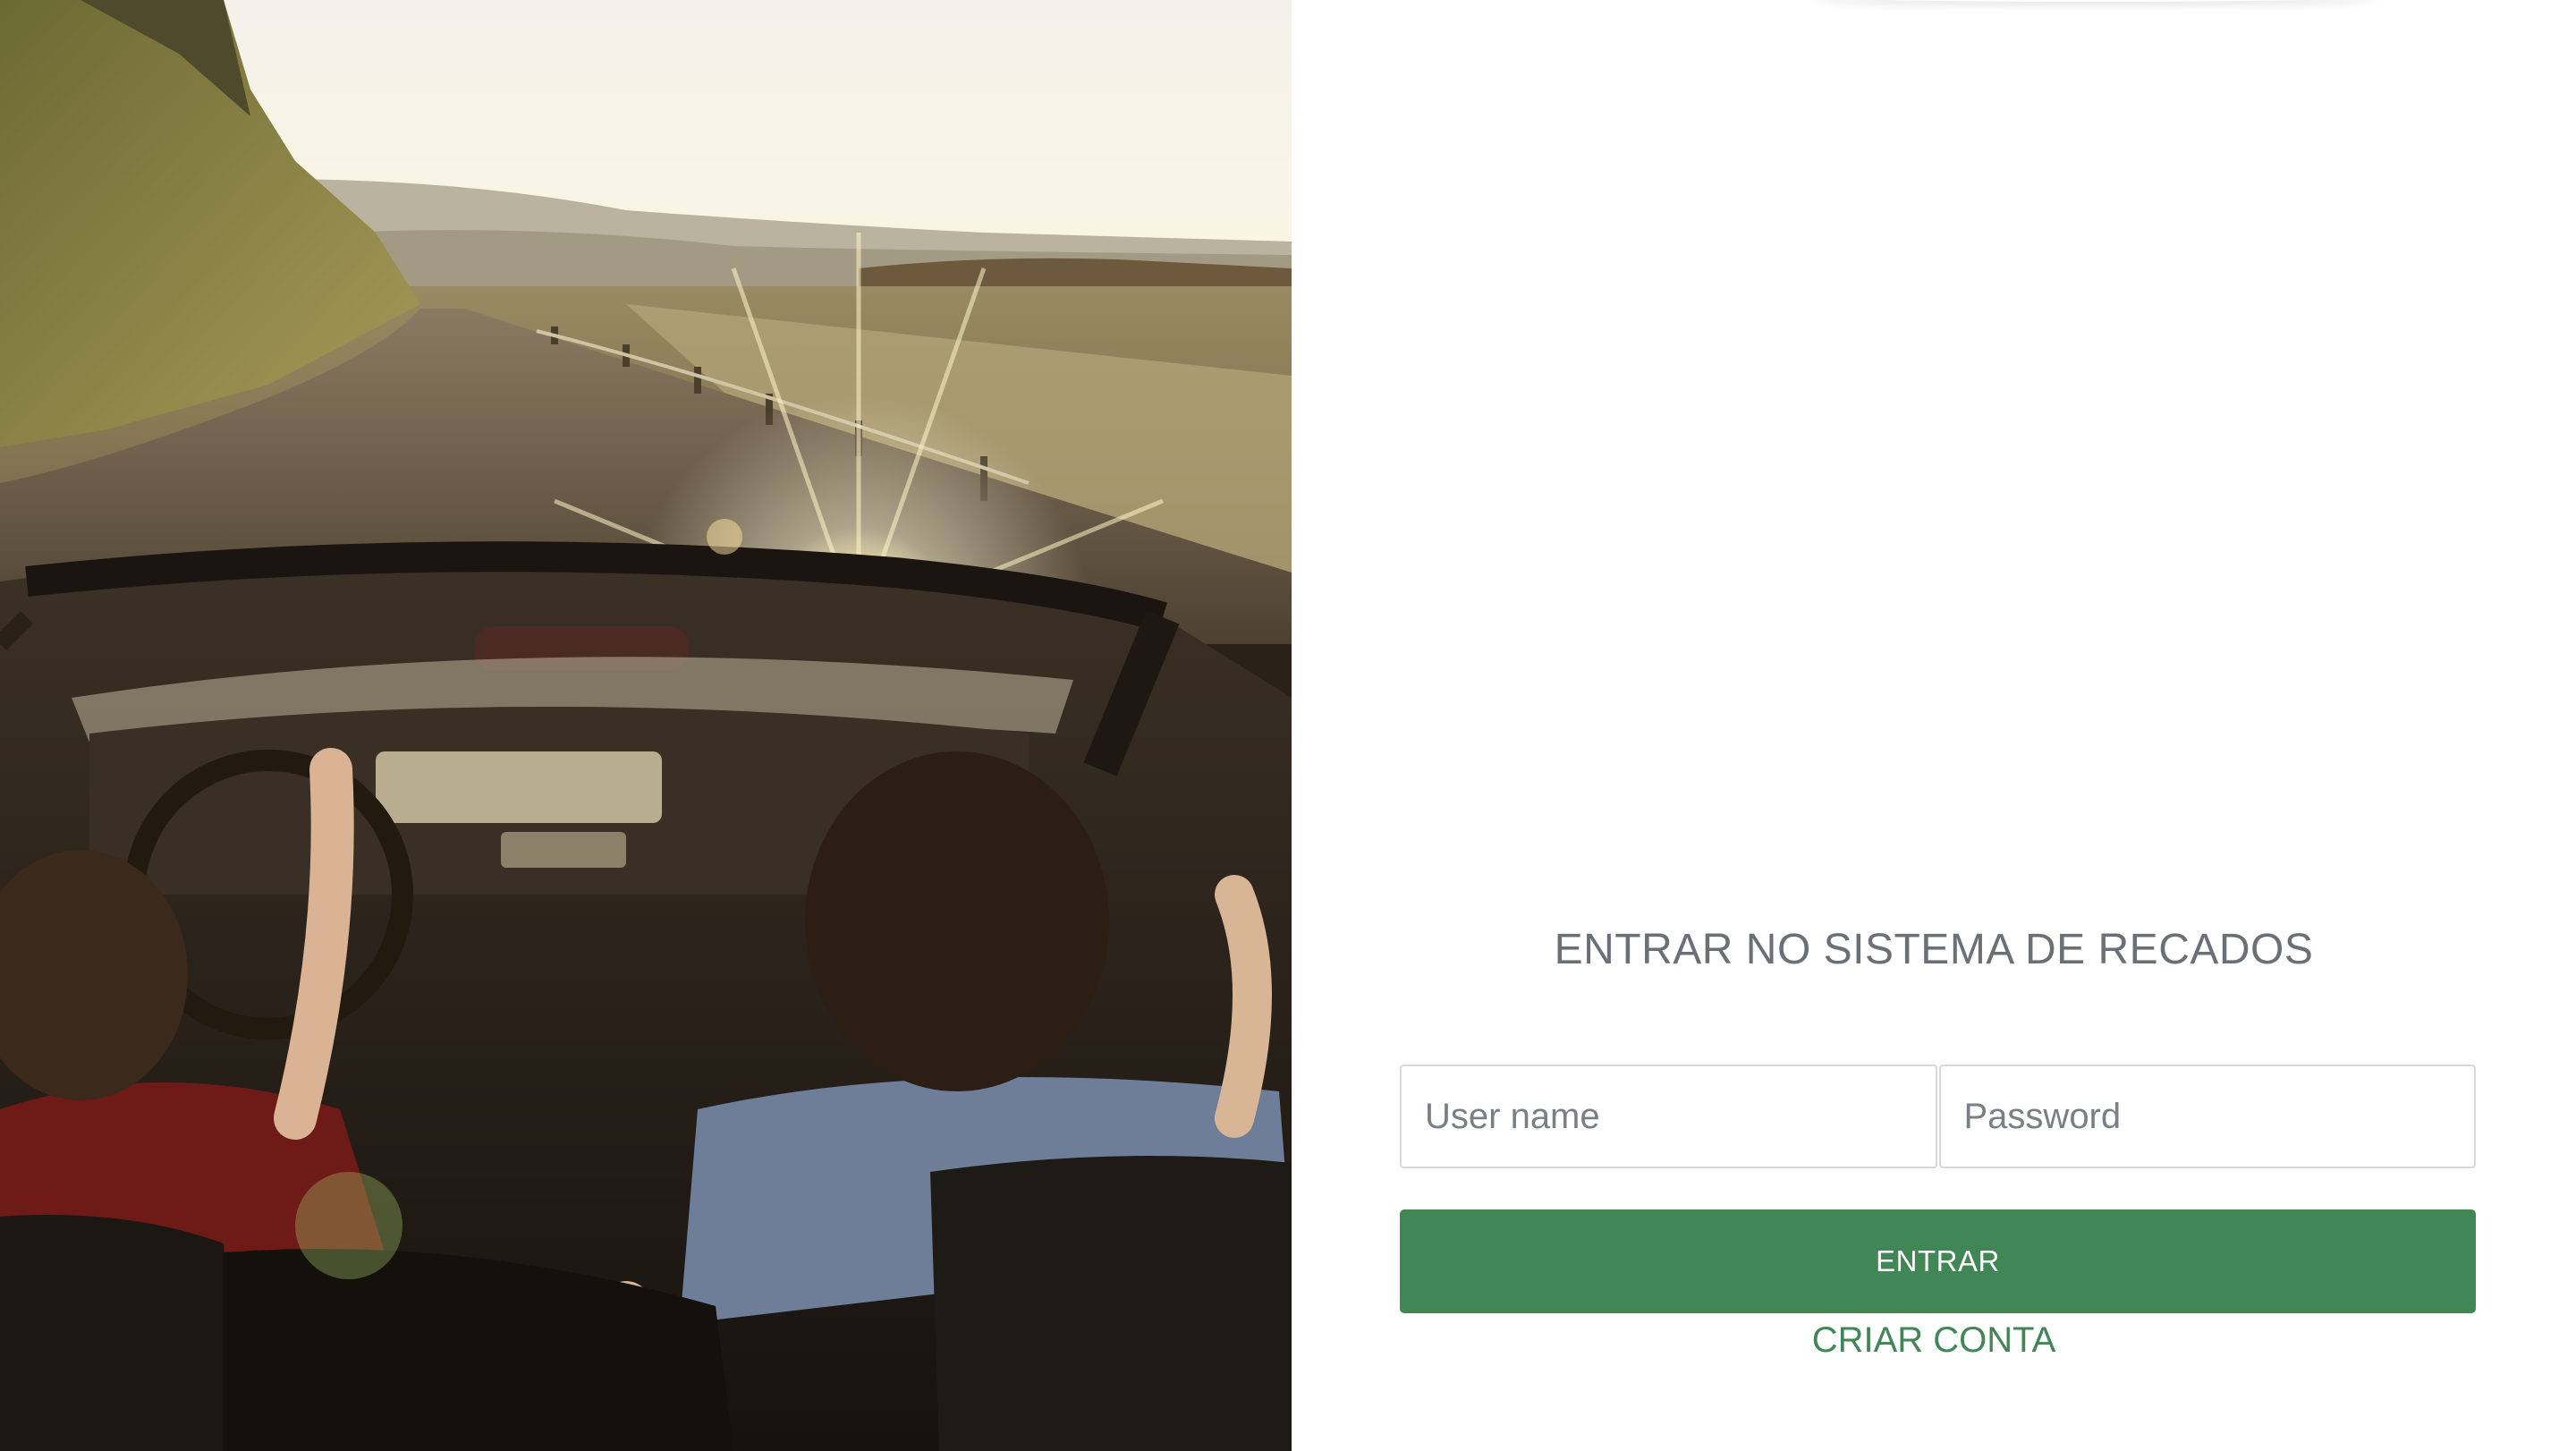  I want to click on page-title: ENTRAR NO SISTEMA DE RECADOS, so click(1934, 950).